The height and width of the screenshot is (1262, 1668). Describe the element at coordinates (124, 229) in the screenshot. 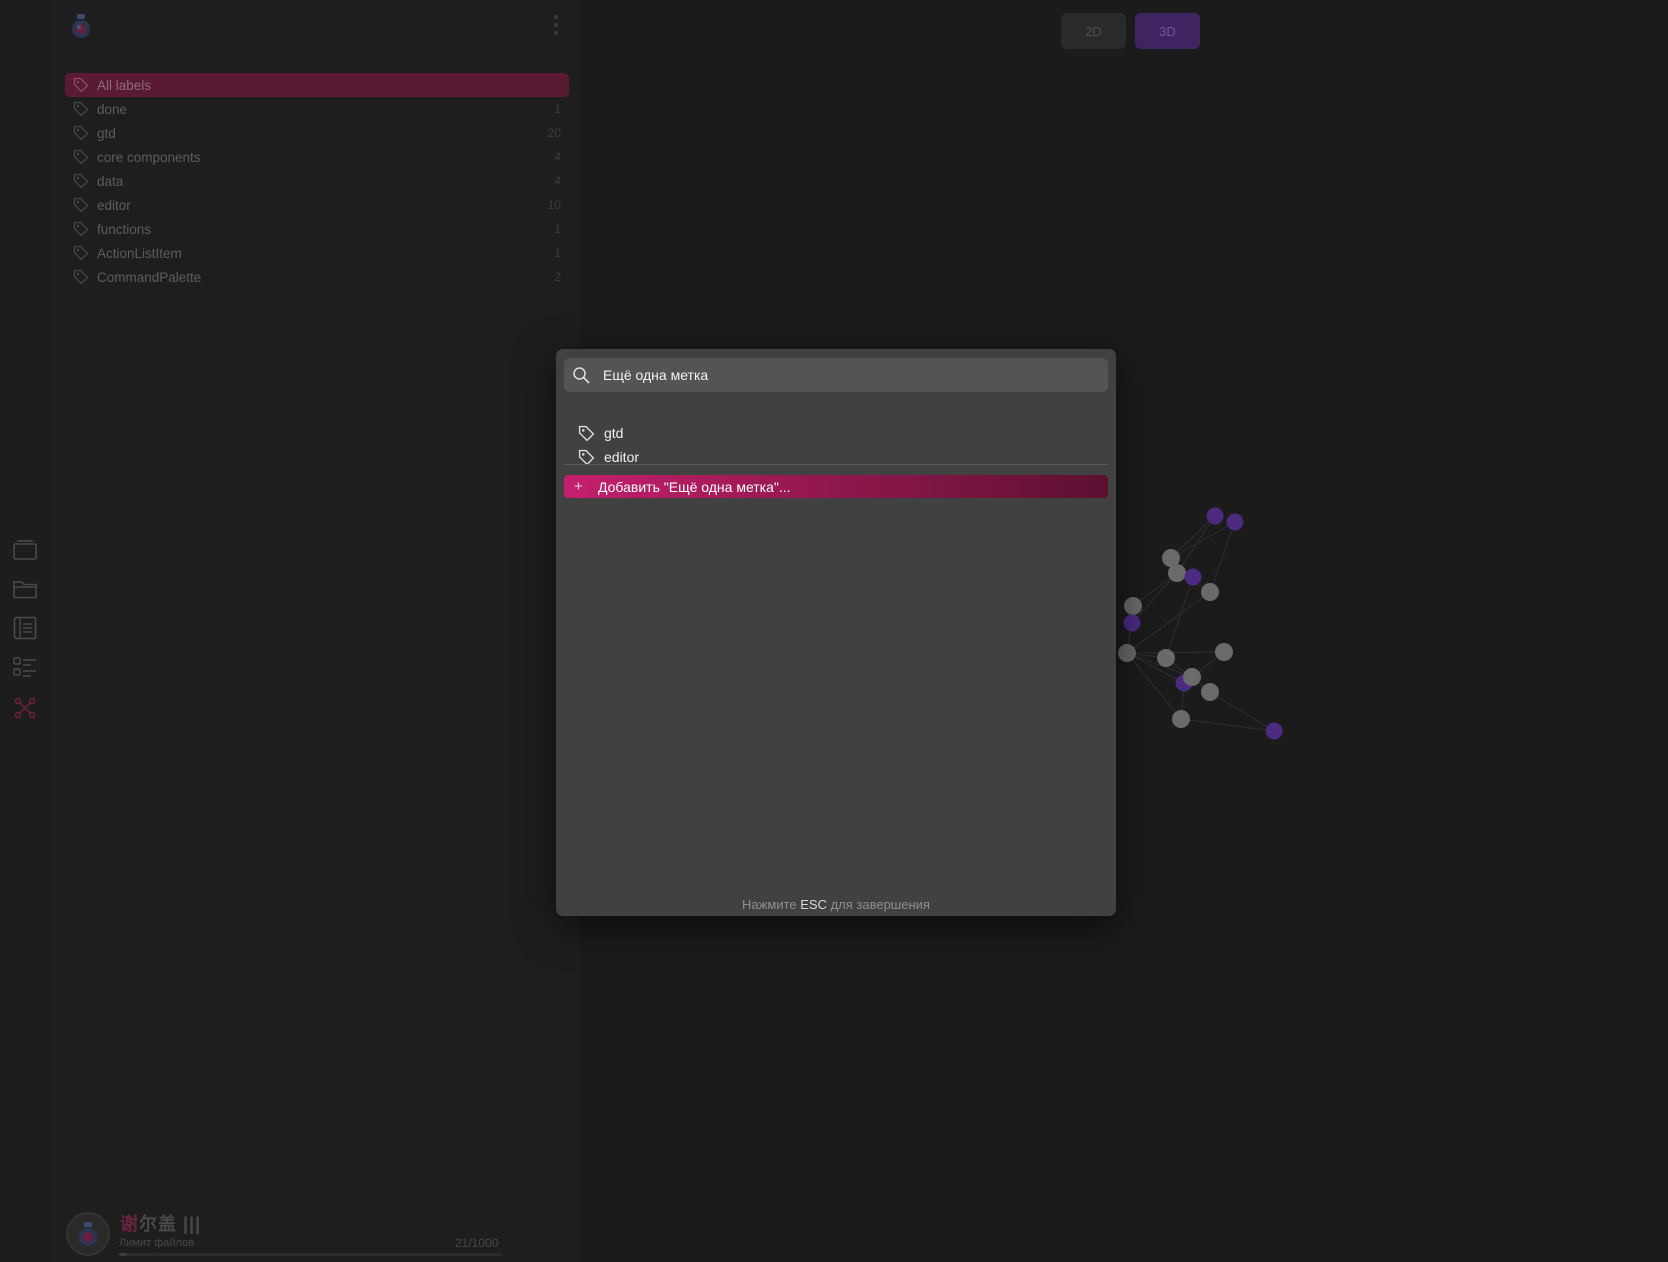

I see `label-name: functions` at that location.